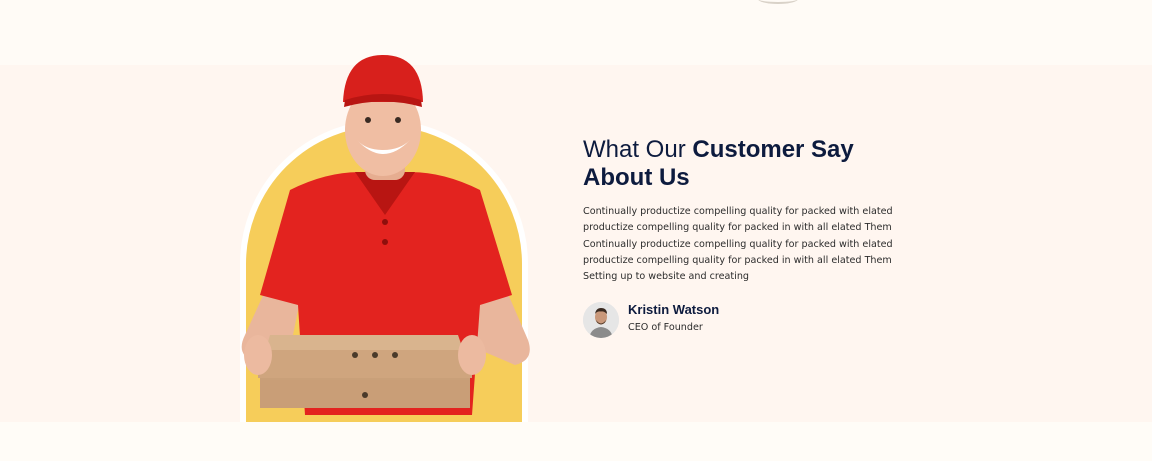 The width and height of the screenshot is (1152, 461). What do you see at coordinates (258, 355) in the screenshot?
I see `left-hand` at bounding box center [258, 355].